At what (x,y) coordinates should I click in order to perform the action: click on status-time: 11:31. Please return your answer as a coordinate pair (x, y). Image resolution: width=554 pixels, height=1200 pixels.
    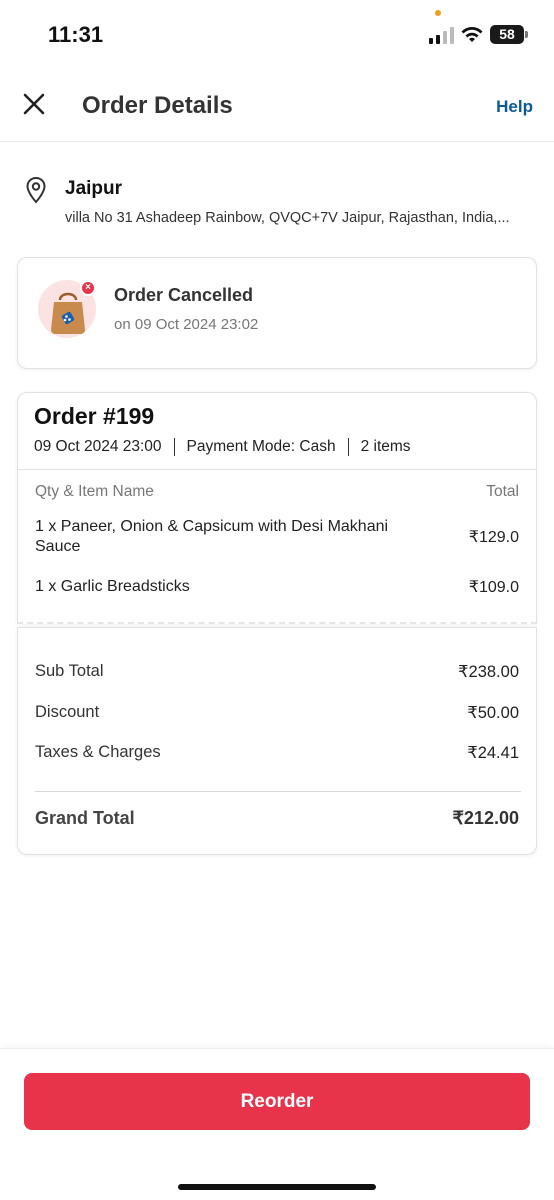
    Looking at the image, I should click on (76, 34).